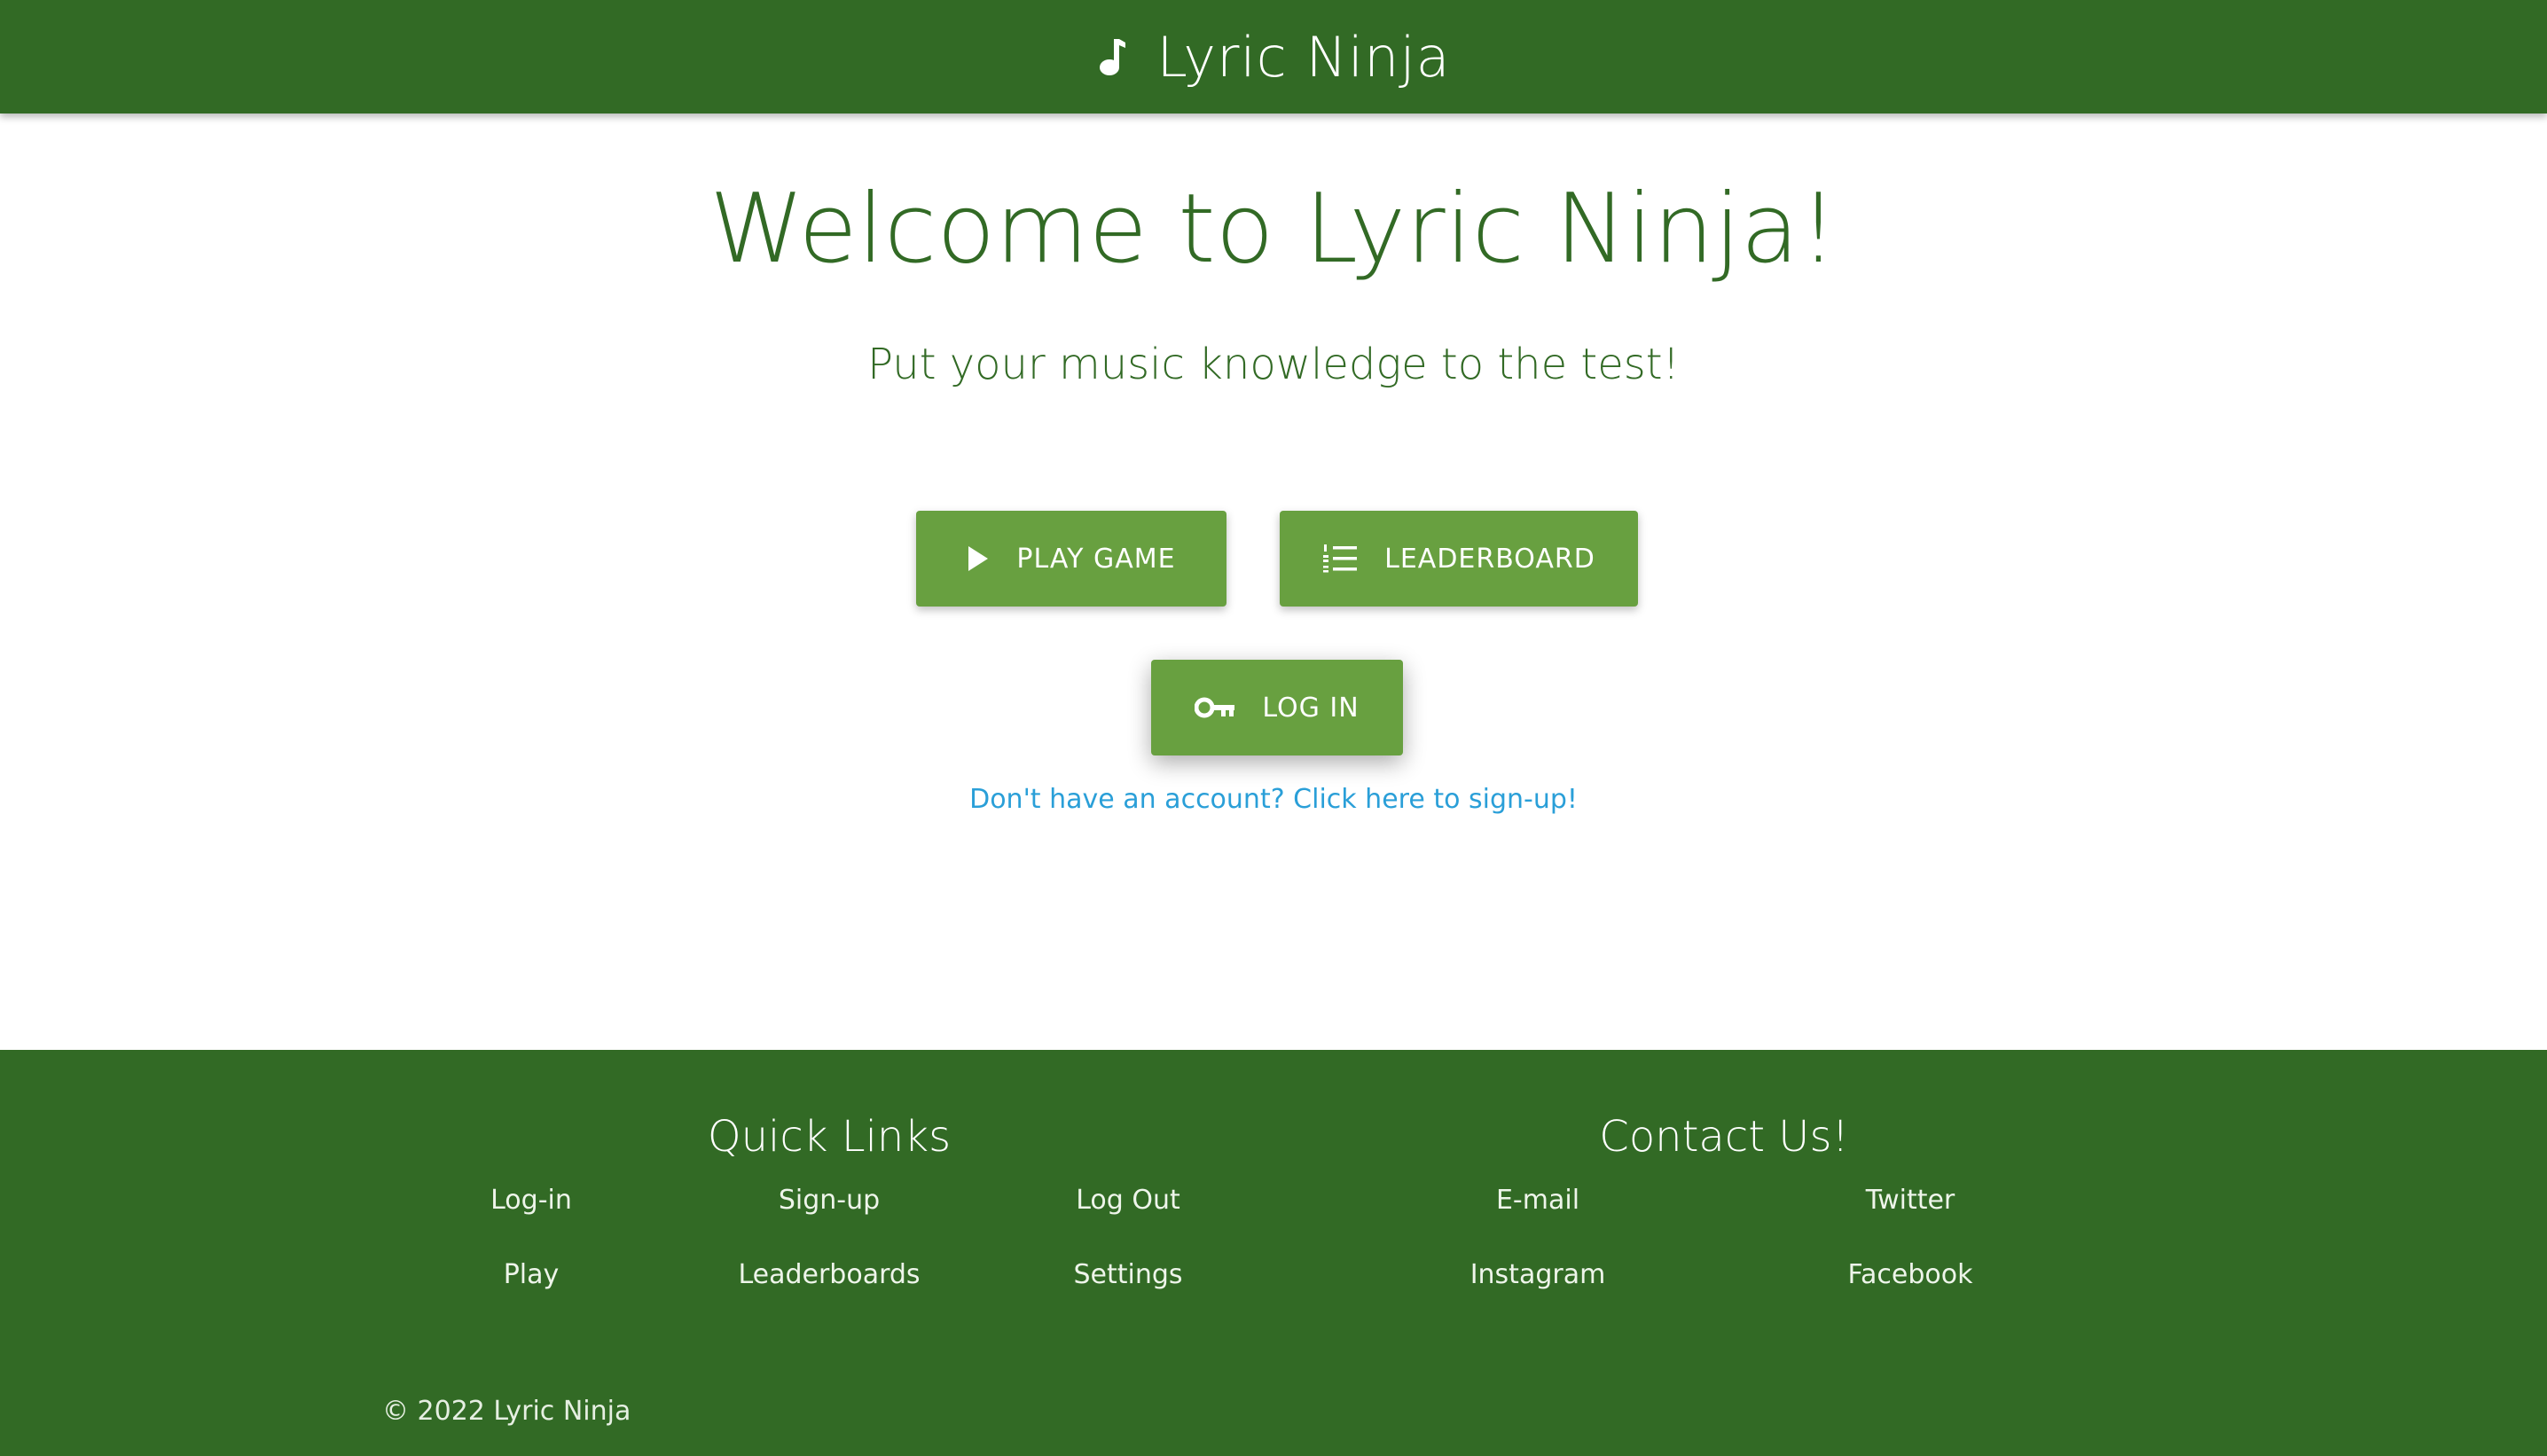  I want to click on footer-link-log-out: Log Out, so click(1128, 1201).